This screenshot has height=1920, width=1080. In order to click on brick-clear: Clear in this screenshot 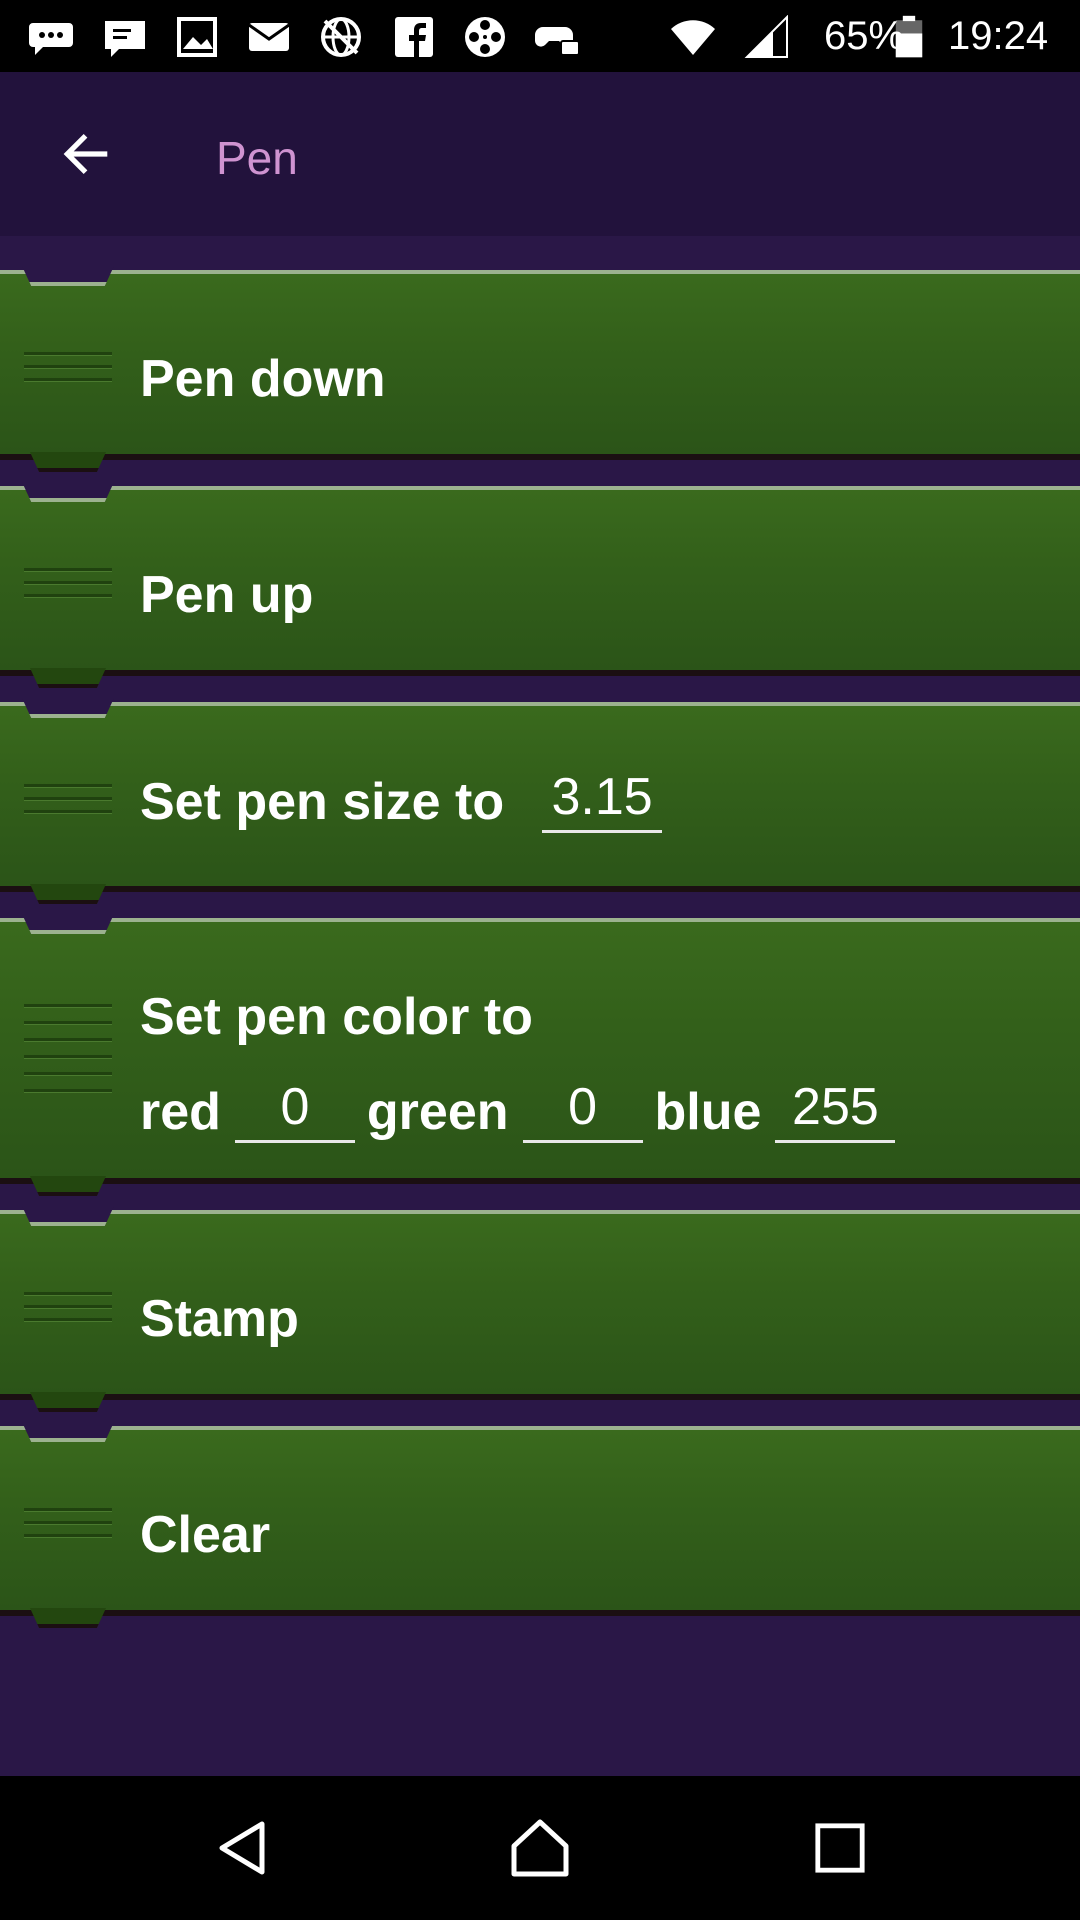, I will do `click(540, 1518)`.